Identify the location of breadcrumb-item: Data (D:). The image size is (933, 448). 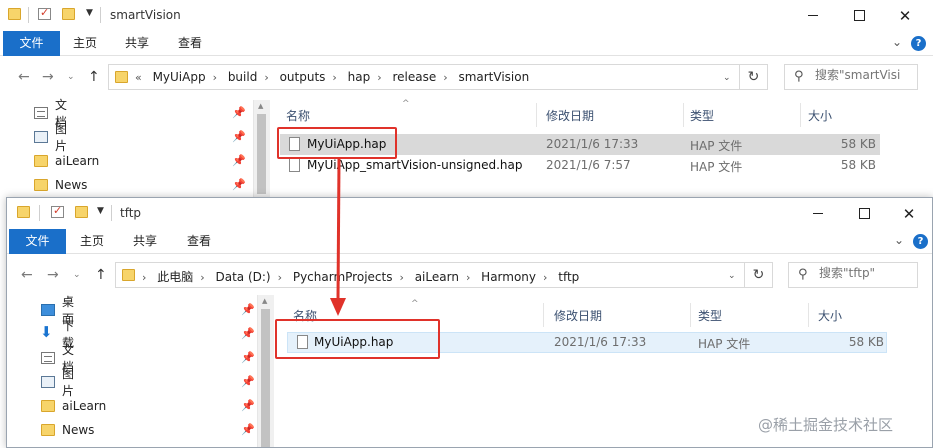
(242, 277).